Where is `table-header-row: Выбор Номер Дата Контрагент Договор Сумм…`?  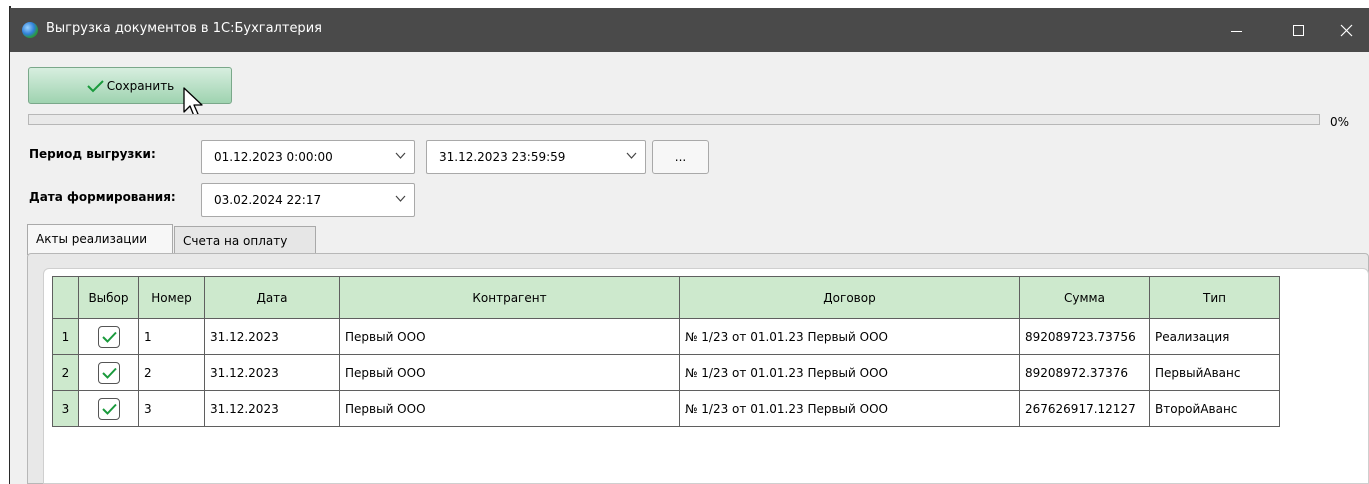
table-header-row: Выбор Номер Дата Контрагент Договор Сумм… is located at coordinates (666, 297).